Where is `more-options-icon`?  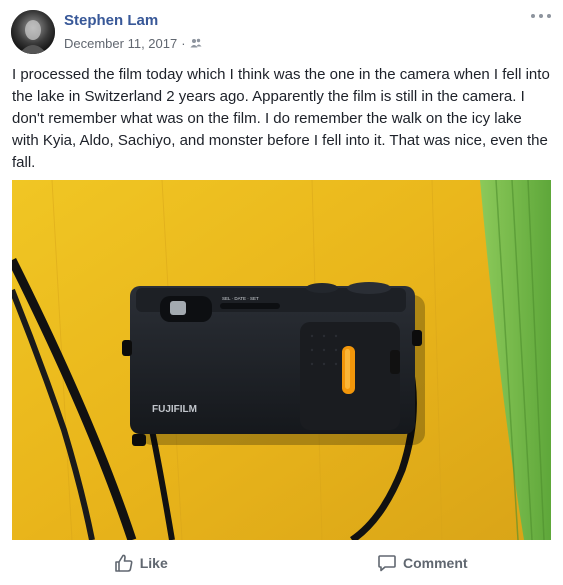
more-options-icon is located at coordinates (541, 16).